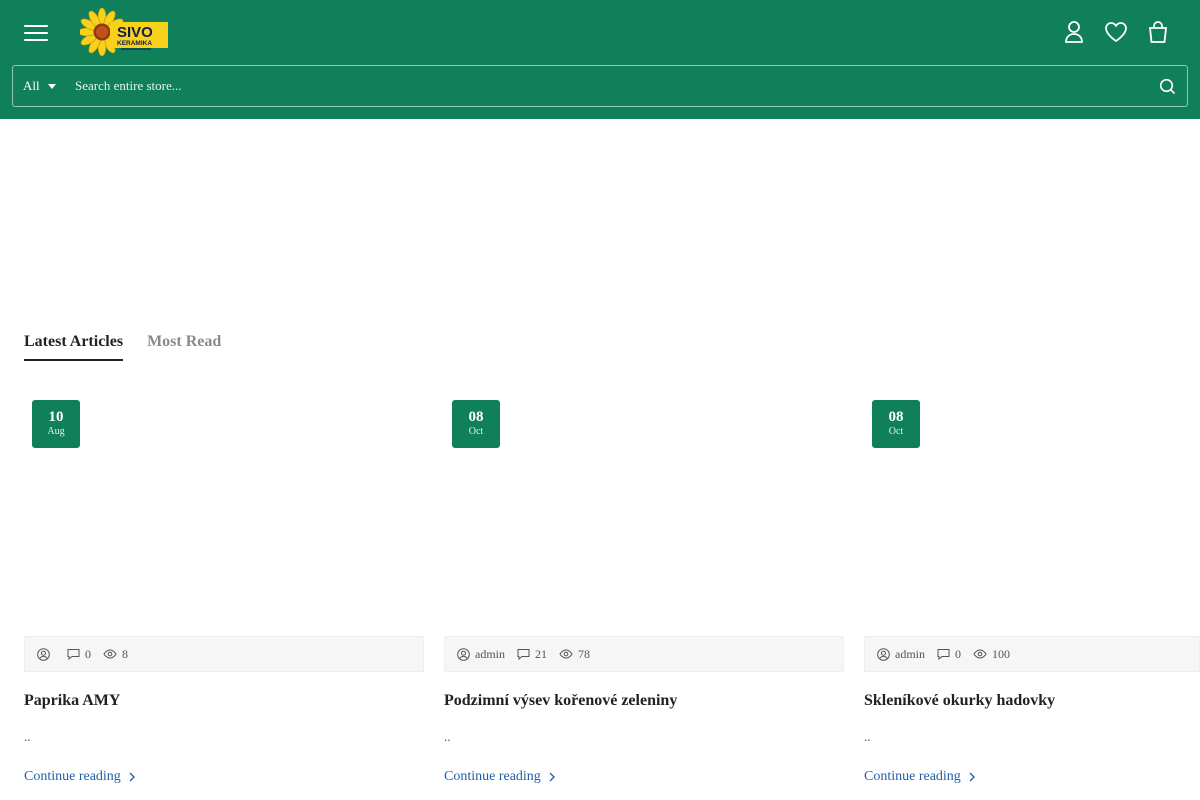 This screenshot has width=1200, height=800. What do you see at coordinates (224, 654) in the screenshot?
I see `article-meta: 0 8` at bounding box center [224, 654].